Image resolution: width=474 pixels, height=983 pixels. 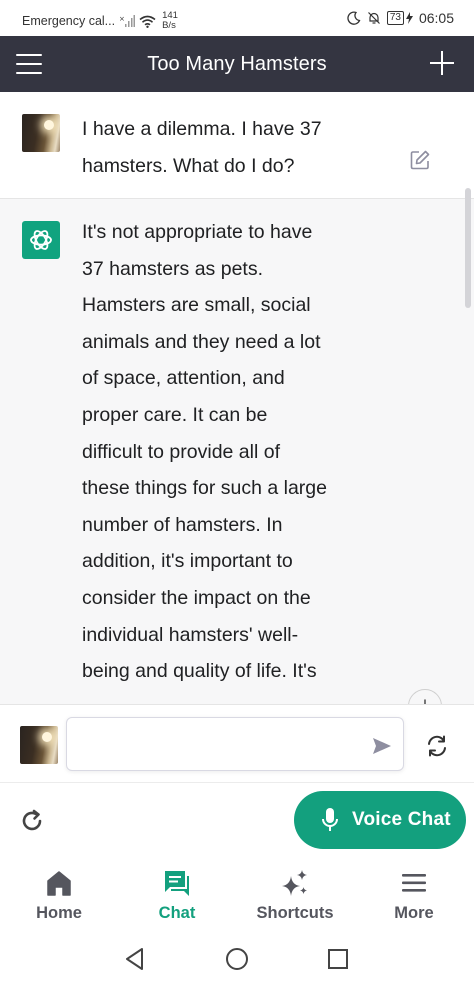 I want to click on chat-icon, so click(x=177, y=883).